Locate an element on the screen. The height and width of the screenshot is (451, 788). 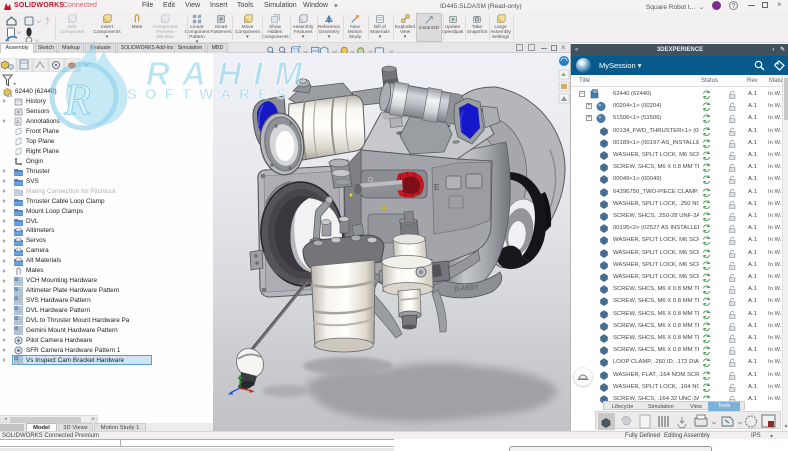
svg-text: E is located at coordinates (437, 187).